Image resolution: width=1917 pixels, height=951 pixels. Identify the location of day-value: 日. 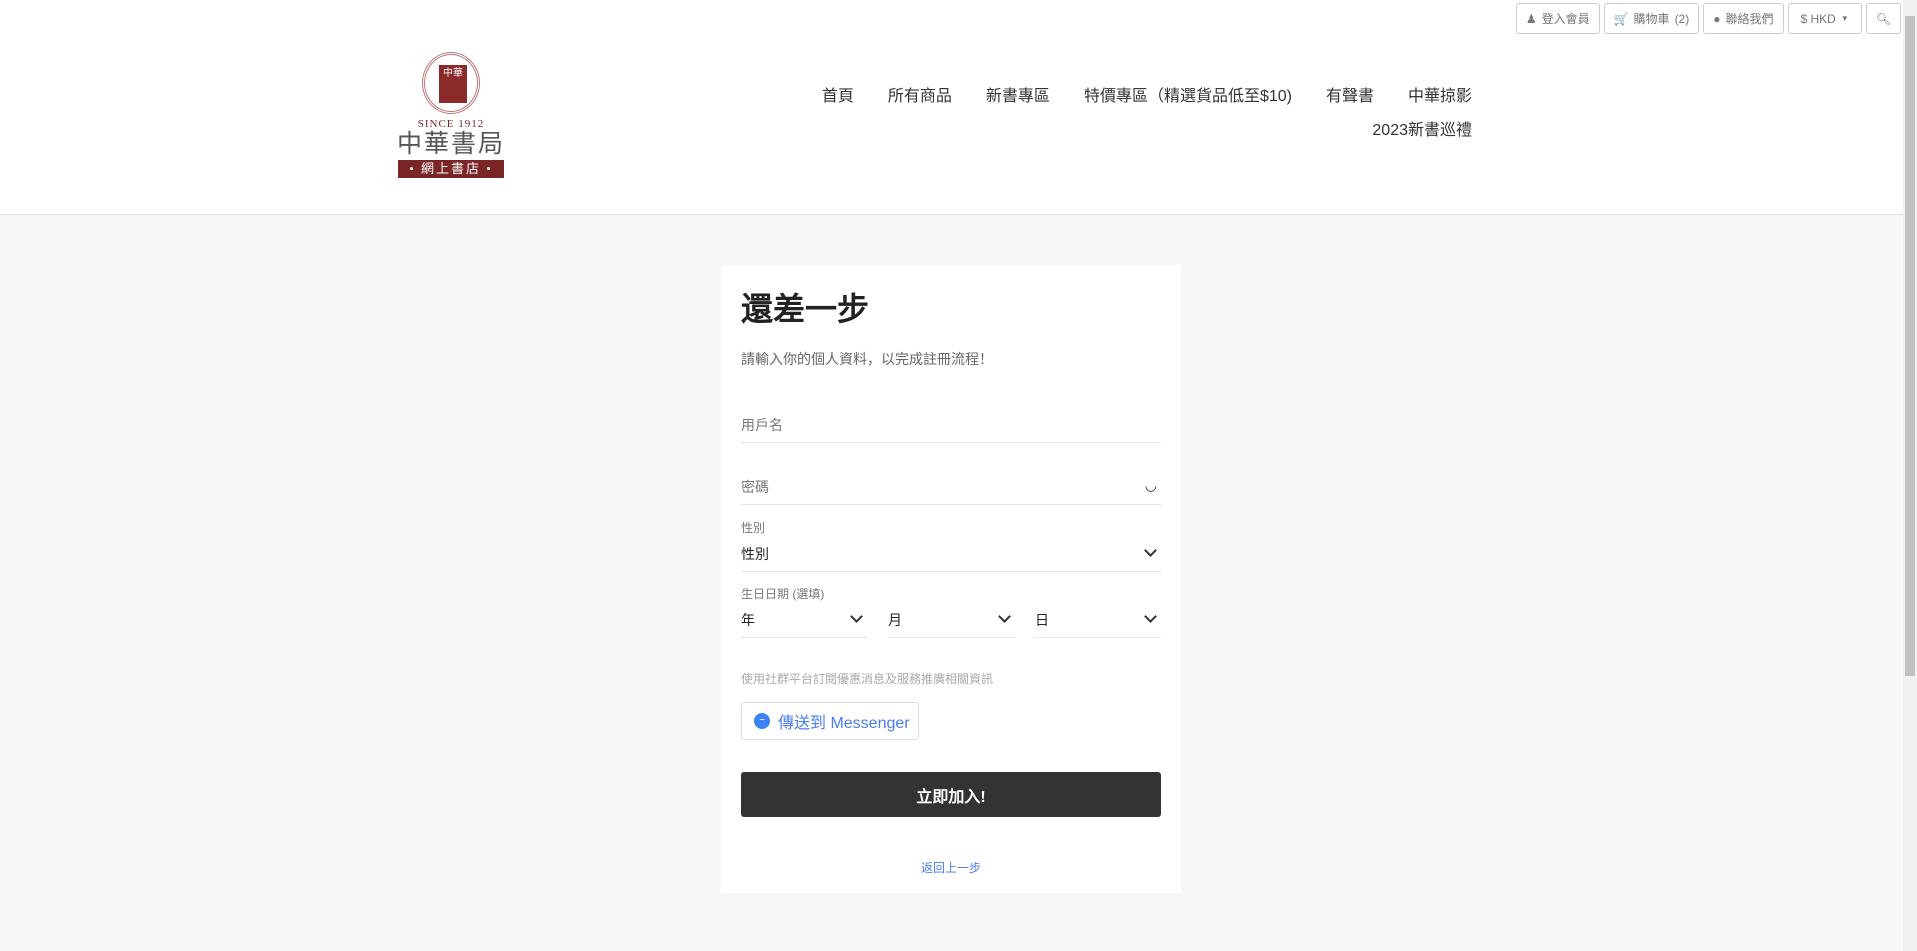
(1042, 620).